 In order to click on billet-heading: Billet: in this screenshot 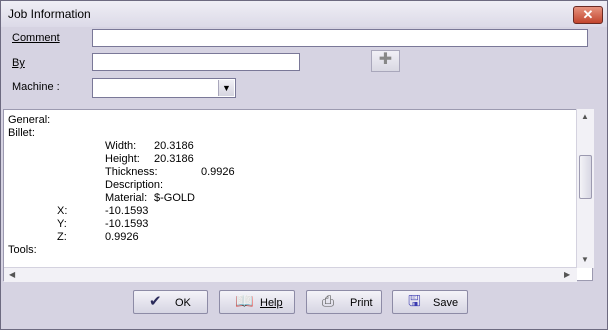, I will do `click(21, 133)`.